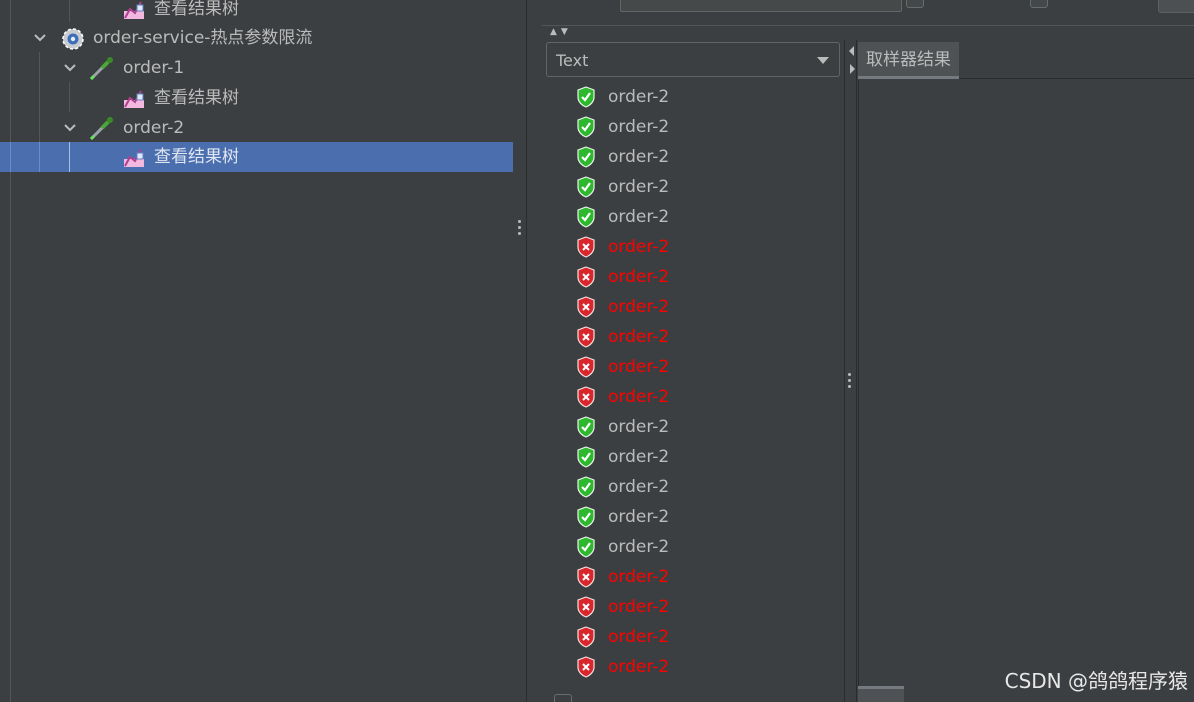  Describe the element at coordinates (1039, 4) in the screenshot. I see `regex-checkbox` at that location.